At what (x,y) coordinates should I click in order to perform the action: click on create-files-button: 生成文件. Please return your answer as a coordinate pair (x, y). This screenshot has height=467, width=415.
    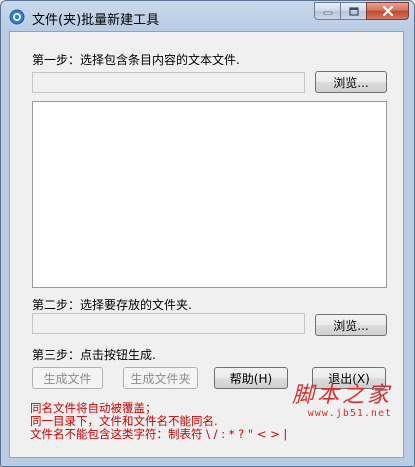
    Looking at the image, I should click on (67, 378).